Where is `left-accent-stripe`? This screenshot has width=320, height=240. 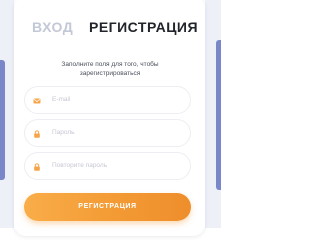
left-accent-stripe is located at coordinates (2, 120).